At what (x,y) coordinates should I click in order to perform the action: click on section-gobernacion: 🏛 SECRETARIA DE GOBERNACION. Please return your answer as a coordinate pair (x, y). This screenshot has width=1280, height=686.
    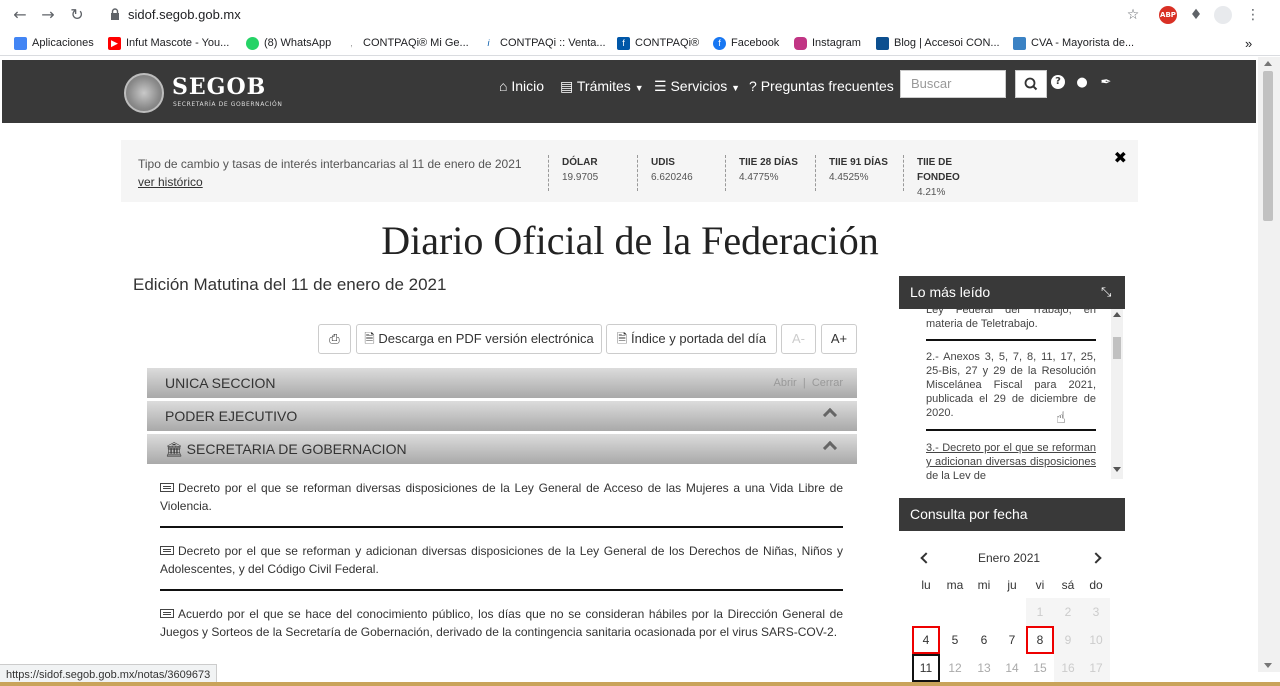
    Looking at the image, I should click on (502, 449).